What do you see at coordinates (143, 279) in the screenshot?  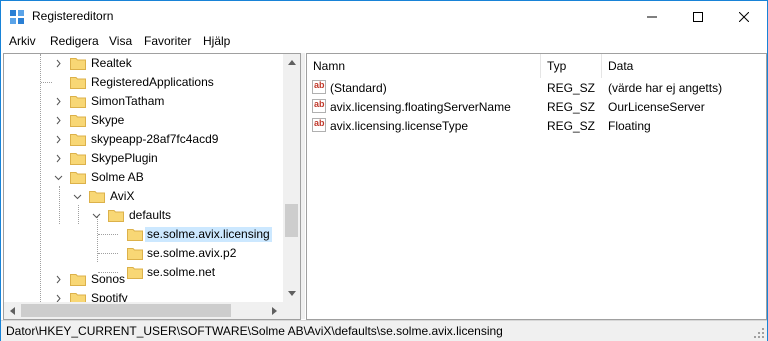 I see `tree-node: Sonos` at bounding box center [143, 279].